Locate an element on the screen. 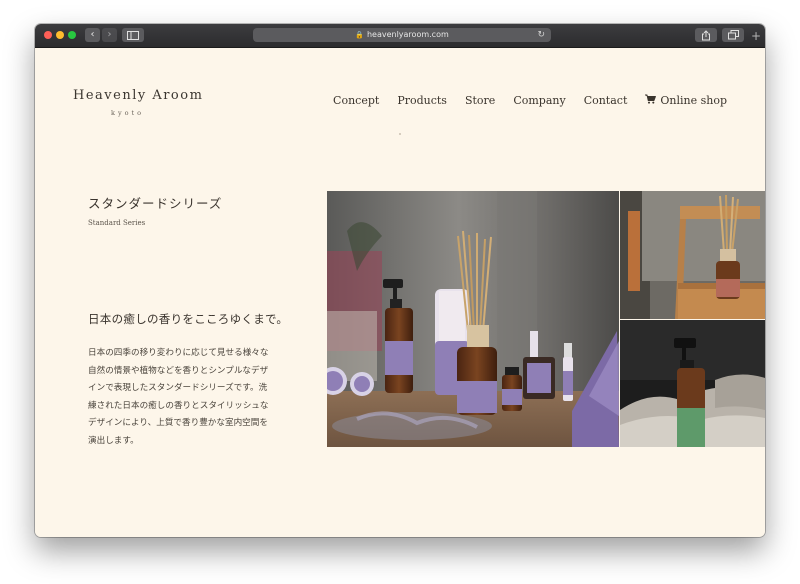  reload-icon: ↻ is located at coordinates (541, 35).